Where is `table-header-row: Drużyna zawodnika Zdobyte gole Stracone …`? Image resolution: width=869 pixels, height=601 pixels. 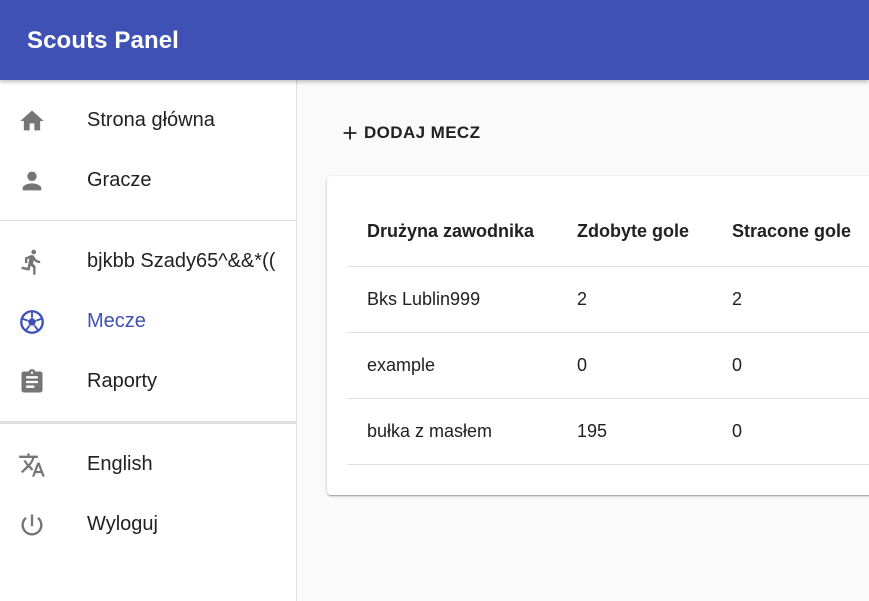 table-header-row: Drużyna zawodnika Zdobyte gole Stracone … is located at coordinates (608, 221).